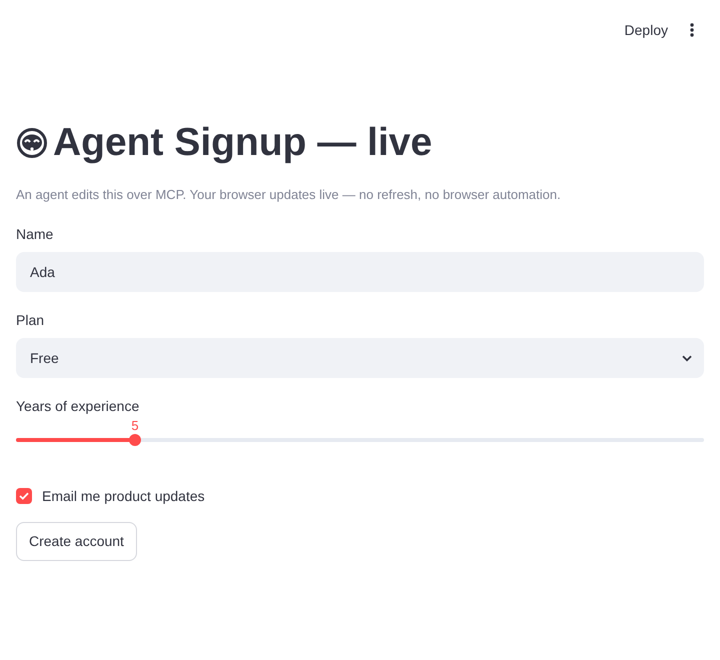 This screenshot has height=660, width=720. I want to click on smiling-face-icon, so click(32, 143).